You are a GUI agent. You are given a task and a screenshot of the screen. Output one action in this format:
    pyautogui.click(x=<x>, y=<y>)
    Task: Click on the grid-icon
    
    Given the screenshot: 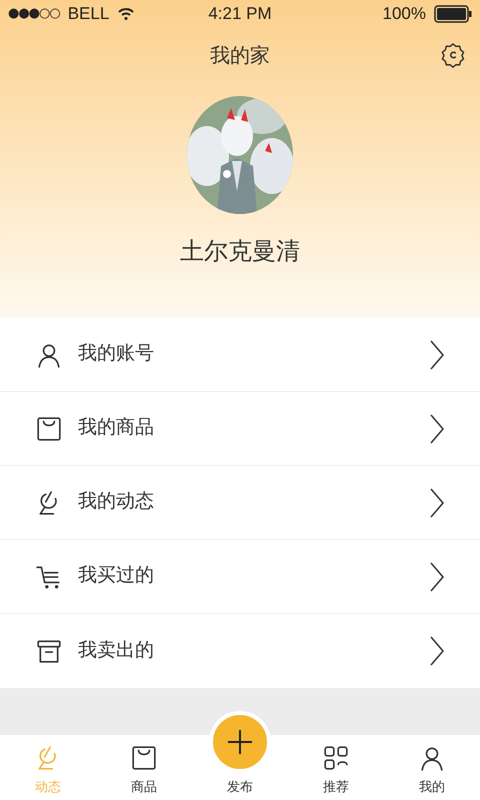 What is the action you would take?
    pyautogui.click(x=336, y=757)
    